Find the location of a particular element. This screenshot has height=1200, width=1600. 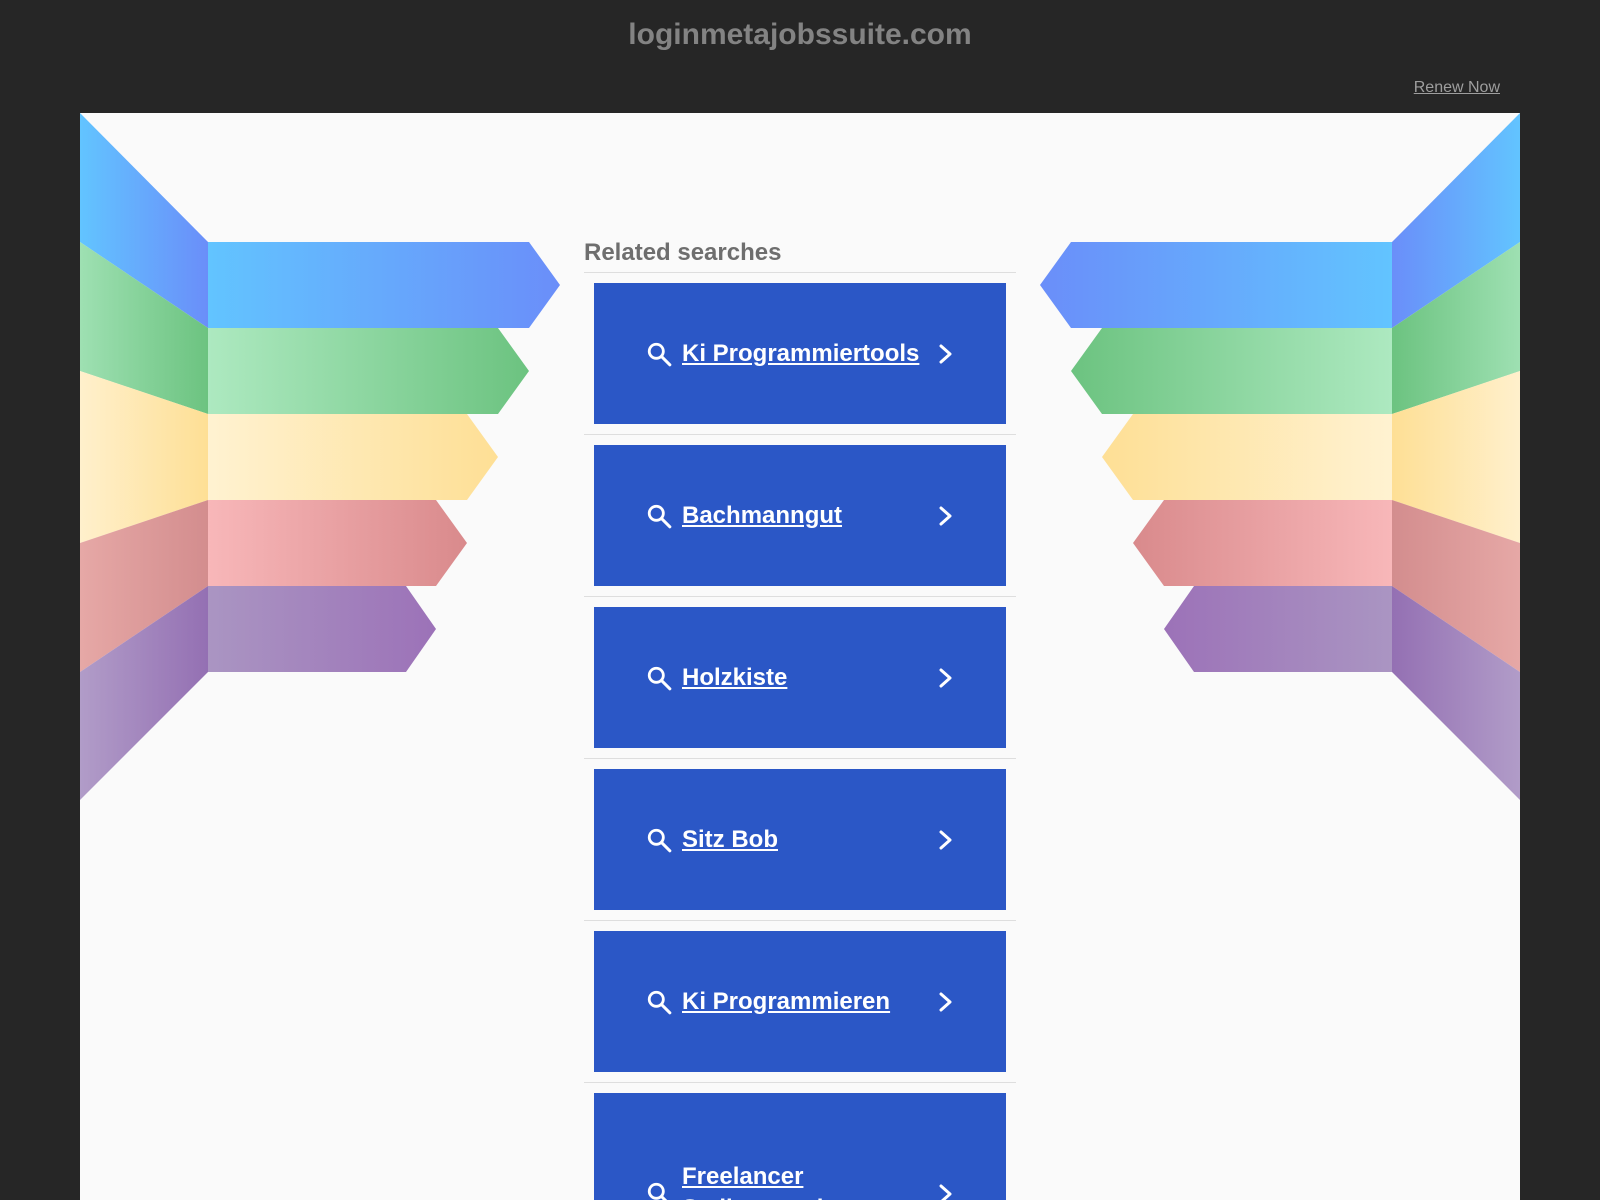

related-search-item: Freelancer Stellenangebote is located at coordinates (800, 1141).